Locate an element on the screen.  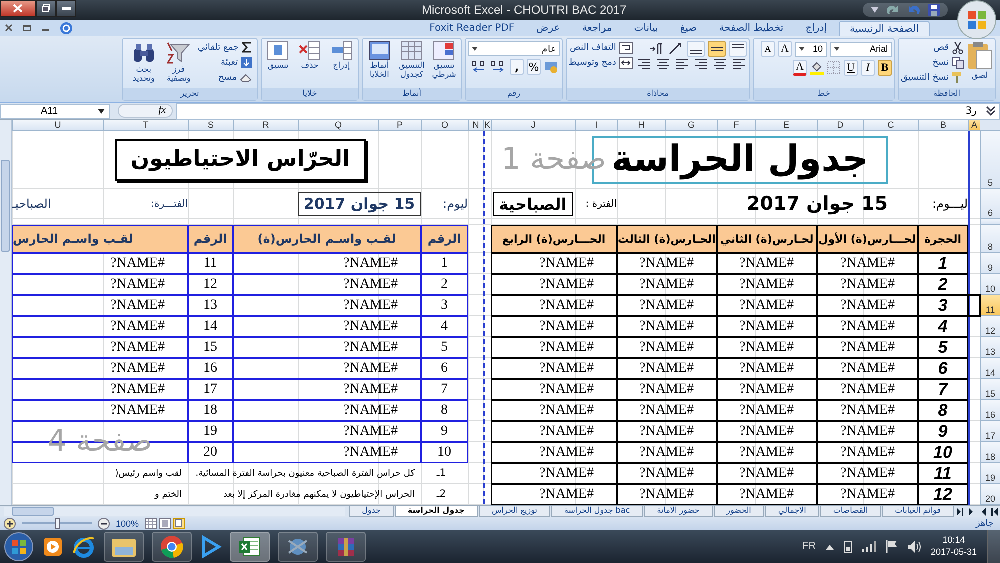
excel-icon is located at coordinates (250, 547).